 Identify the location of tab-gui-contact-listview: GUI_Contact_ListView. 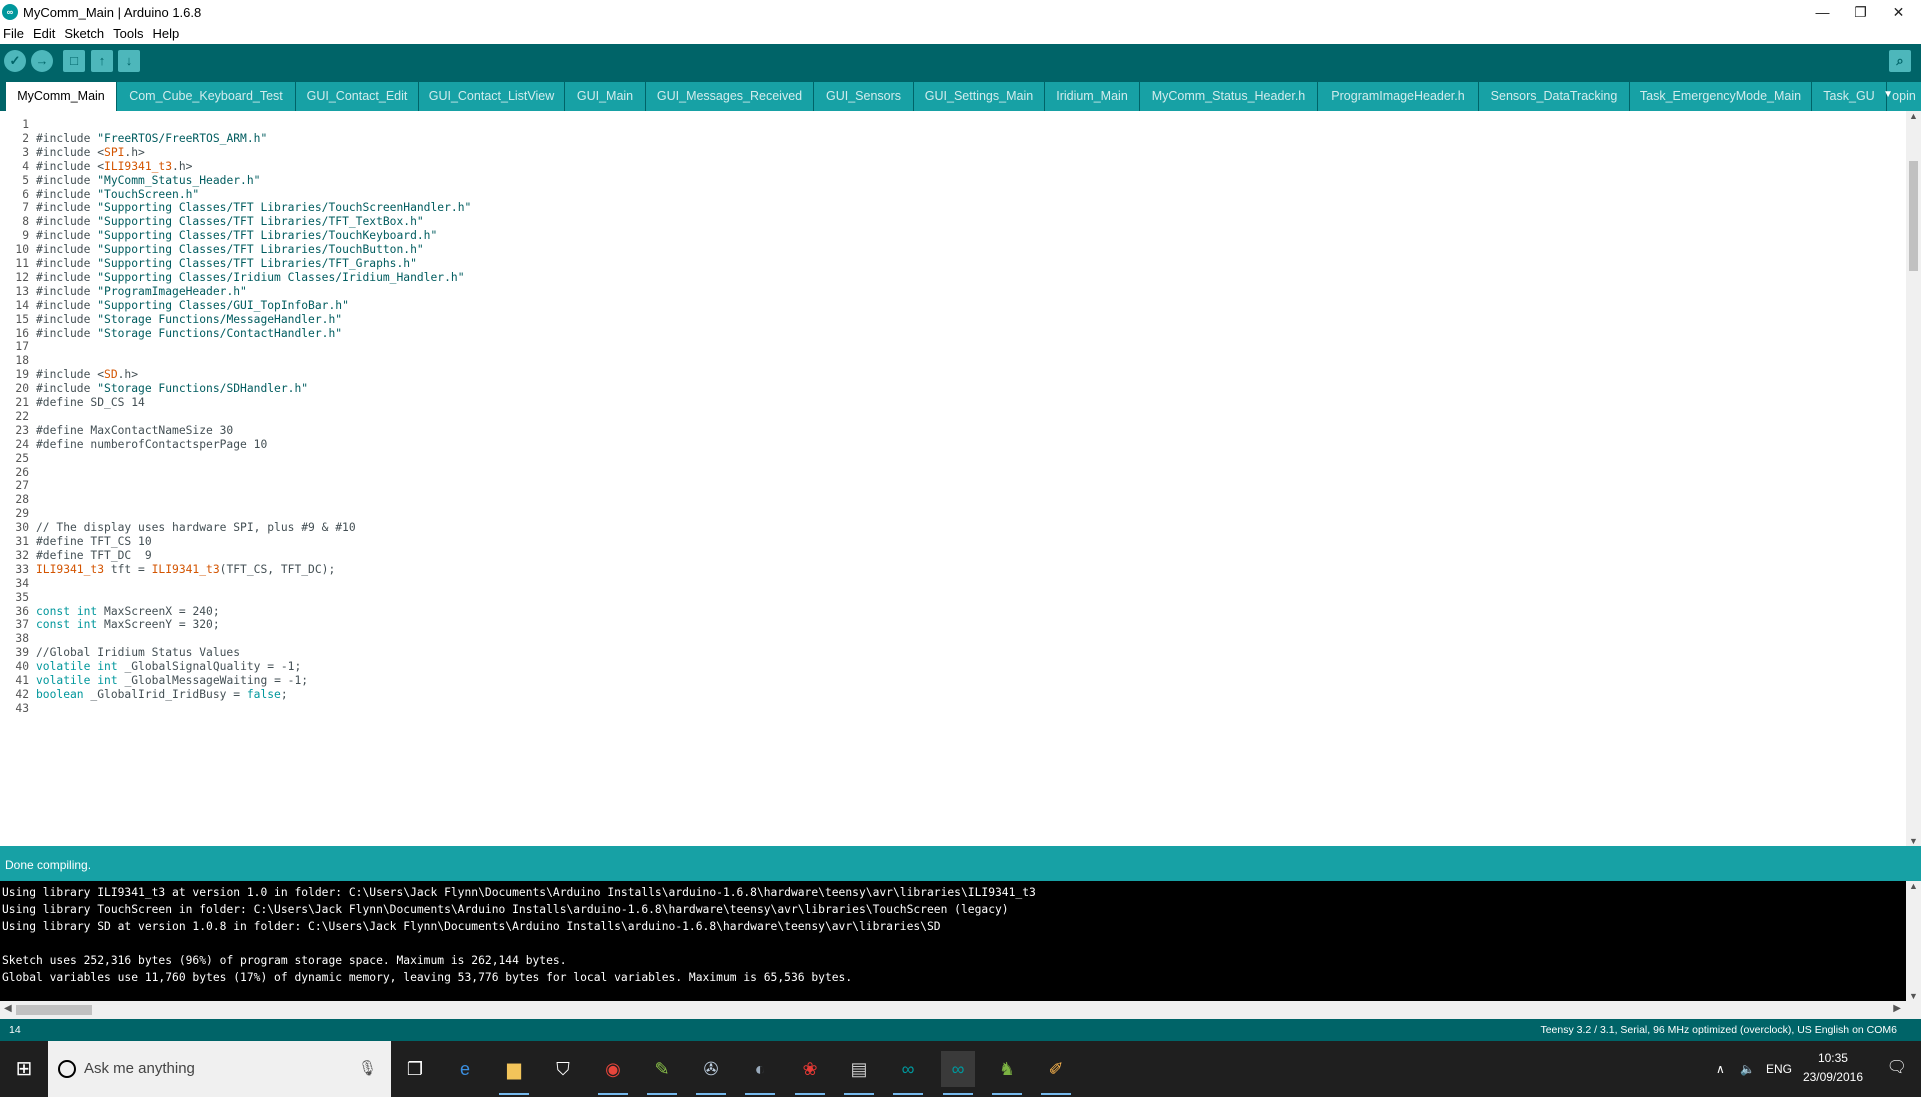
(492, 96).